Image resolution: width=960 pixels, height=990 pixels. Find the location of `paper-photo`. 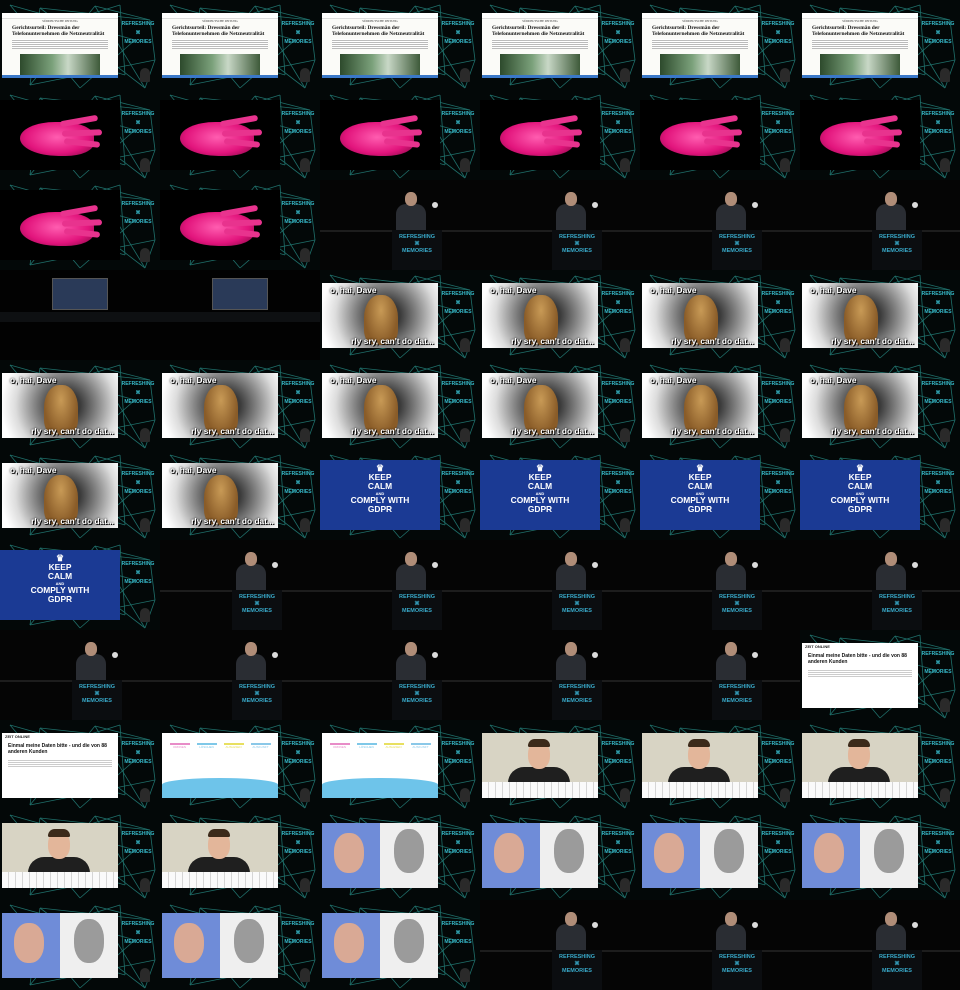

paper-photo is located at coordinates (540, 65).